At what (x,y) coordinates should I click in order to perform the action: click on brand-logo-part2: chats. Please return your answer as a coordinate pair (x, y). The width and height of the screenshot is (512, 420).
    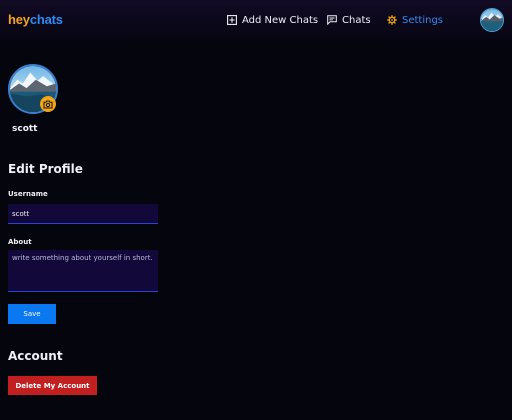
    Looking at the image, I should click on (46, 19).